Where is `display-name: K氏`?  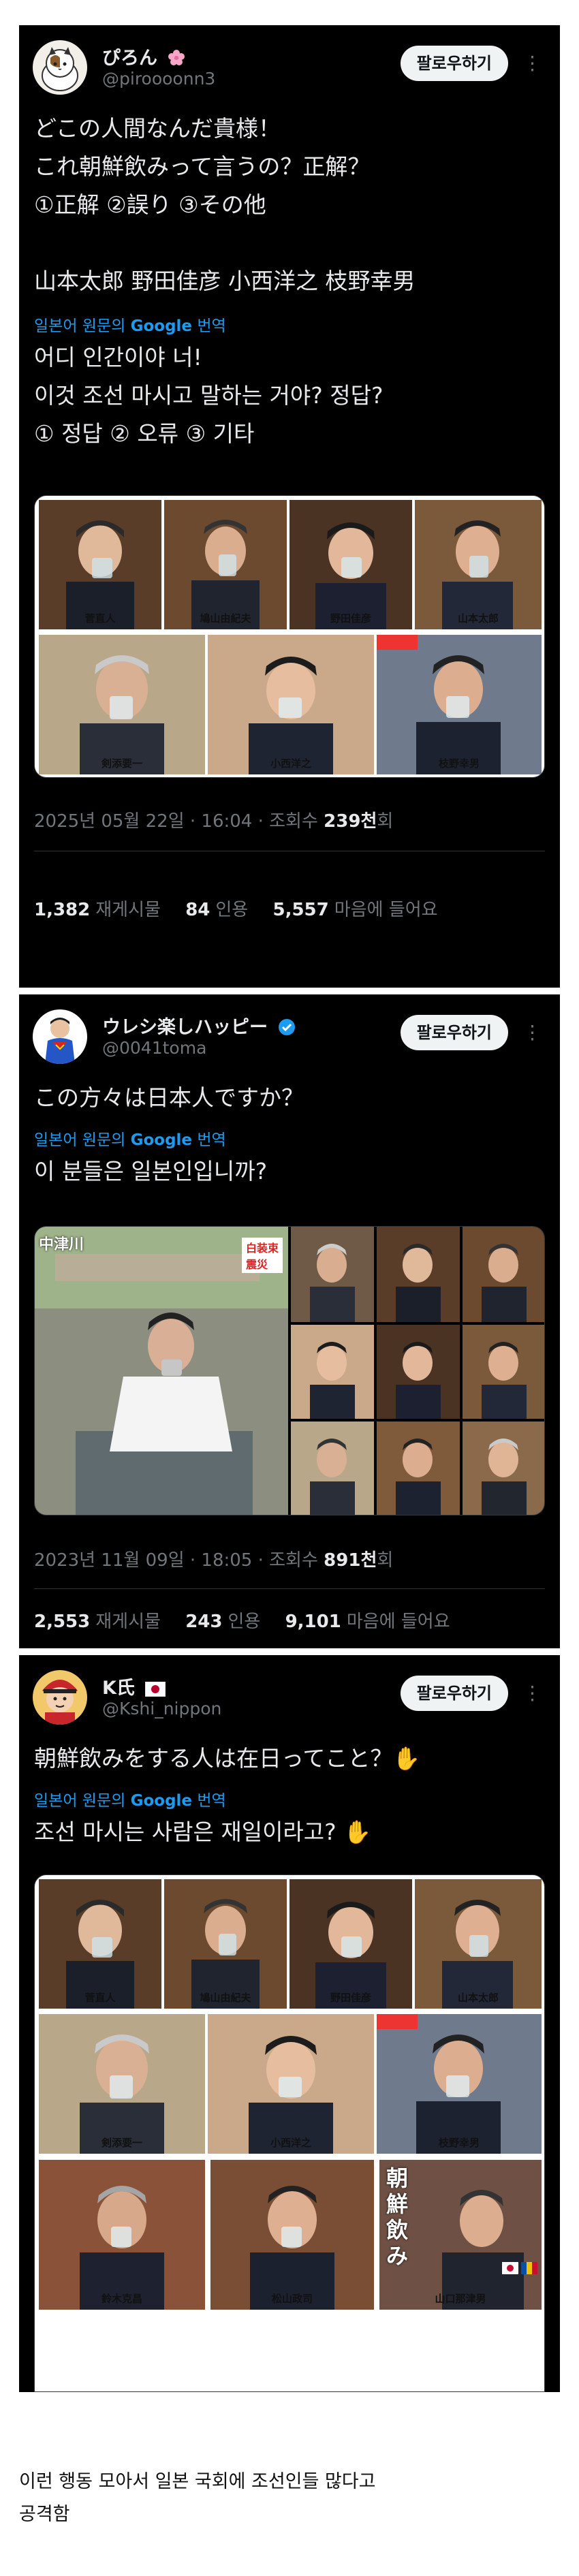
display-name: K氏 is located at coordinates (134, 1687).